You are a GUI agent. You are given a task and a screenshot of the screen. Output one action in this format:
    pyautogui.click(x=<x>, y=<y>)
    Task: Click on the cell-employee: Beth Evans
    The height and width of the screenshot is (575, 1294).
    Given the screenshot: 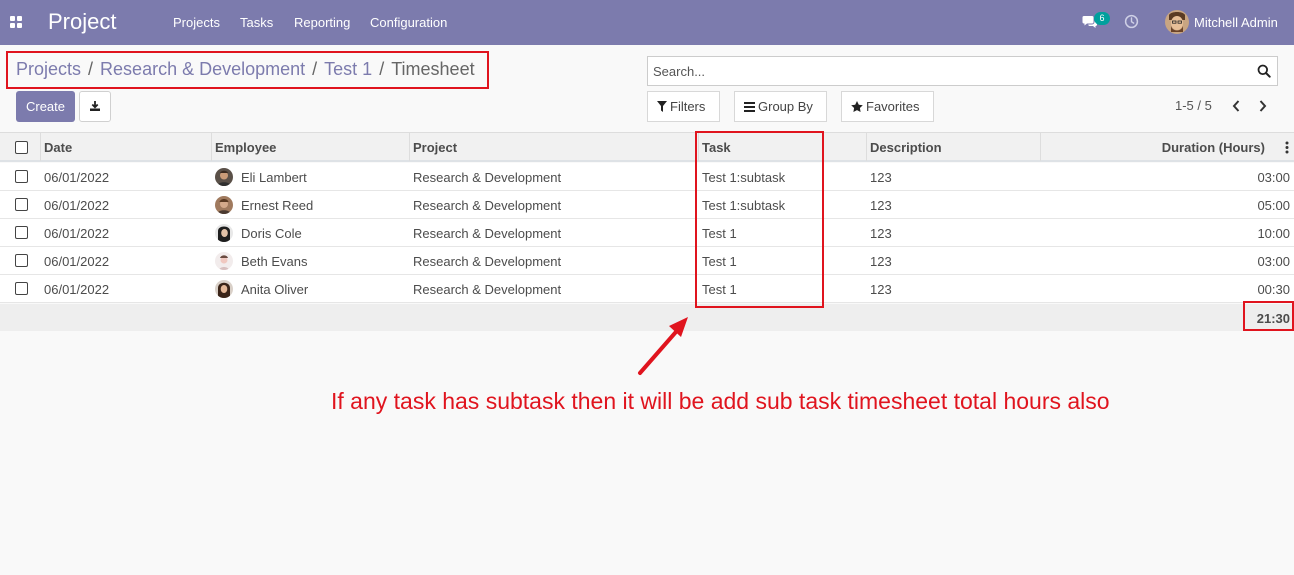 What is the action you would take?
    pyautogui.click(x=274, y=261)
    